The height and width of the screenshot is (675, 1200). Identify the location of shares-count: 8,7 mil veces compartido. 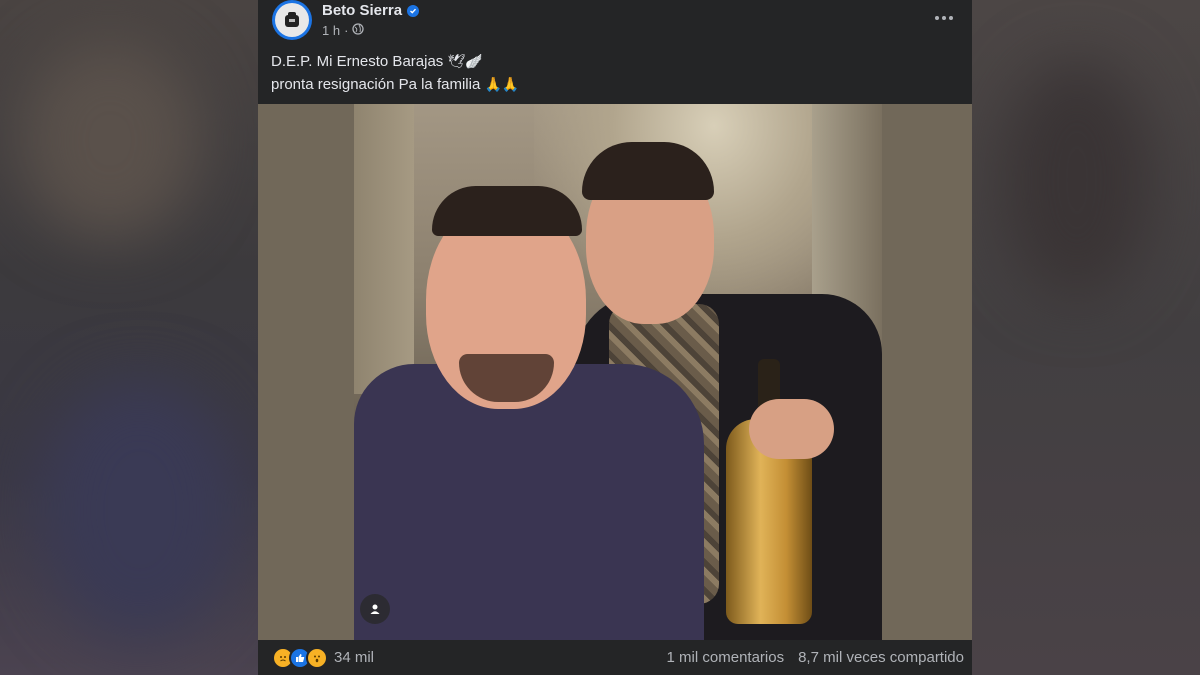
(881, 657).